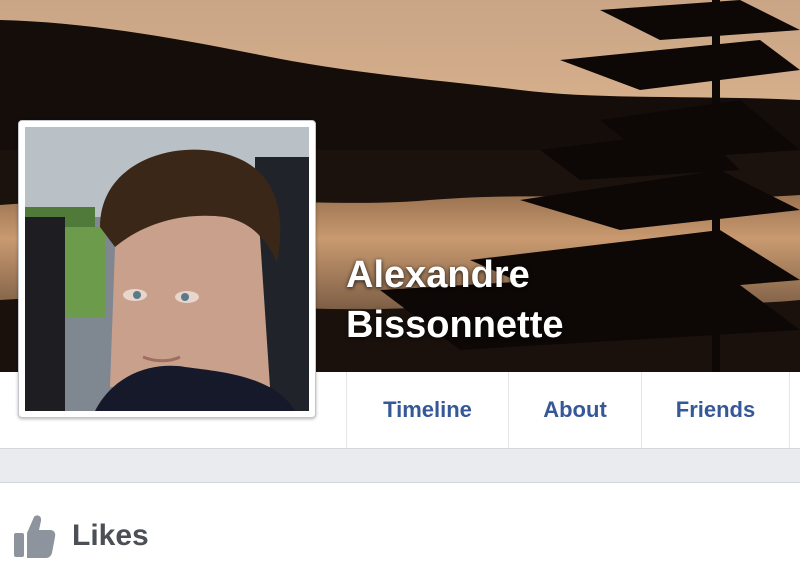  What do you see at coordinates (35, 536) in the screenshot?
I see `thumbs-up-icon` at bounding box center [35, 536].